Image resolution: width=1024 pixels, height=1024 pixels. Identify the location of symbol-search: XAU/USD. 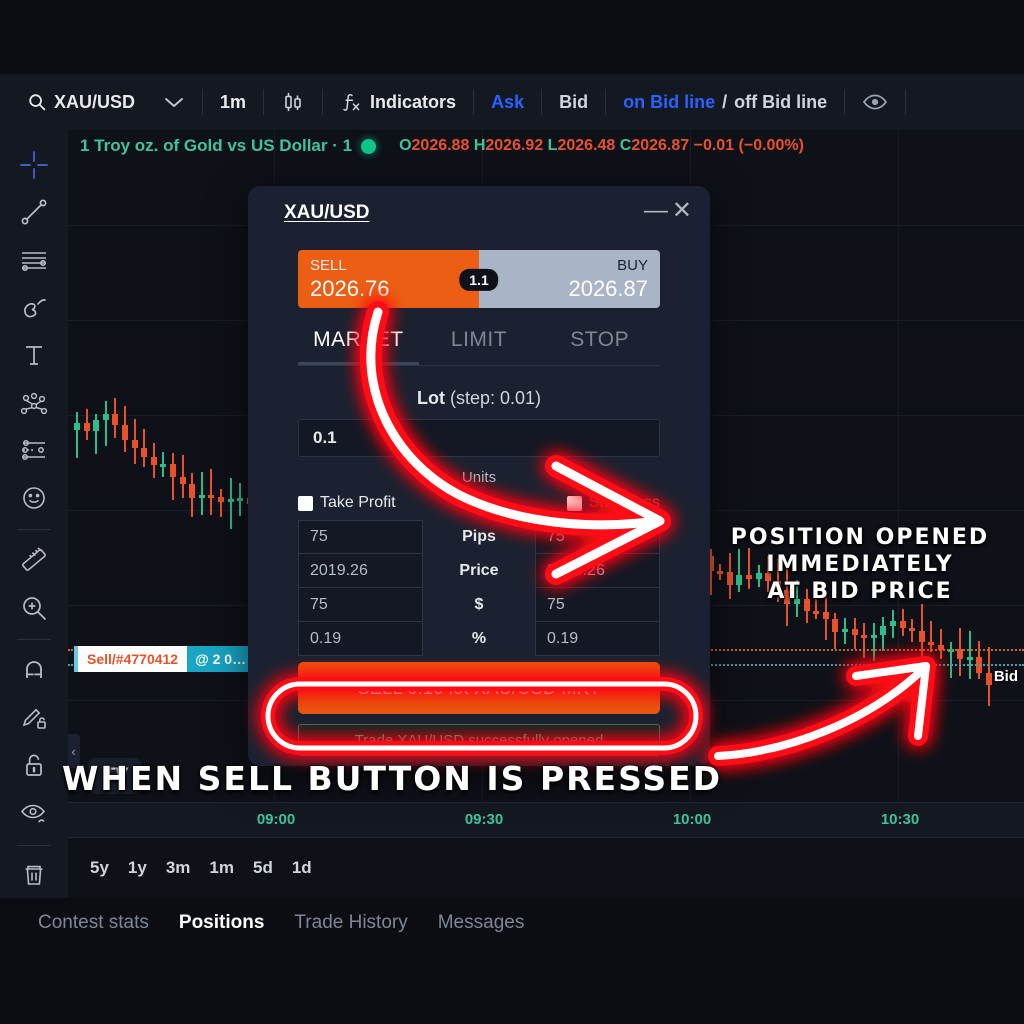
(81, 102).